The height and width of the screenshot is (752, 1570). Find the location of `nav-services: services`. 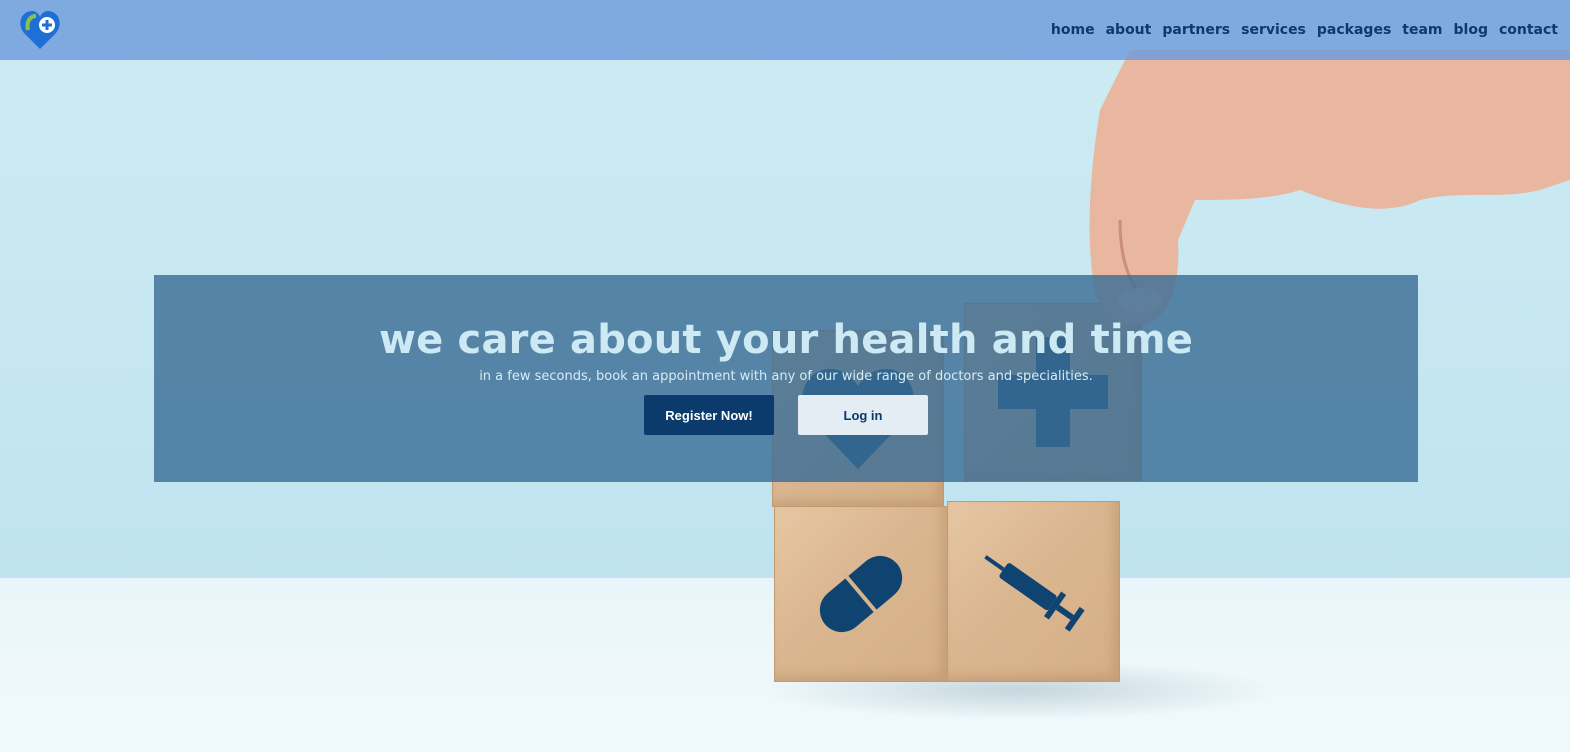

nav-services: services is located at coordinates (1273, 30).